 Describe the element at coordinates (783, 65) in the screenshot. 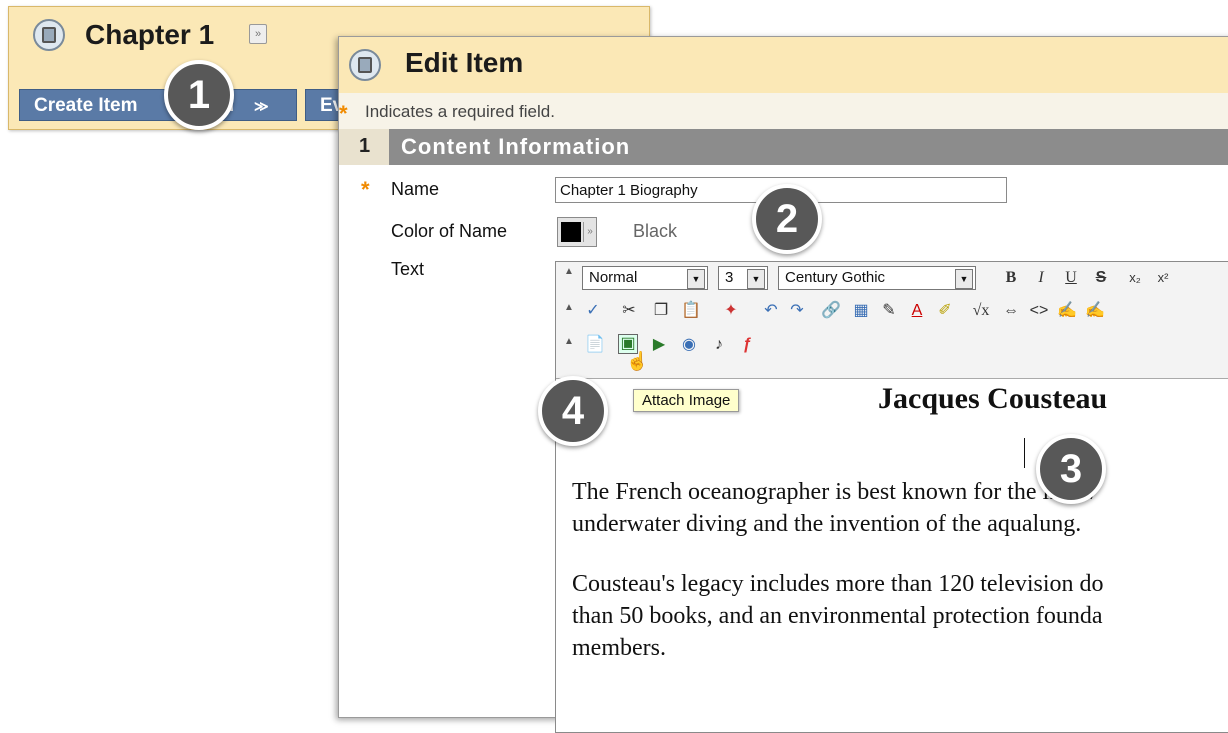

I see `edit-item-header: Edit Item` at that location.